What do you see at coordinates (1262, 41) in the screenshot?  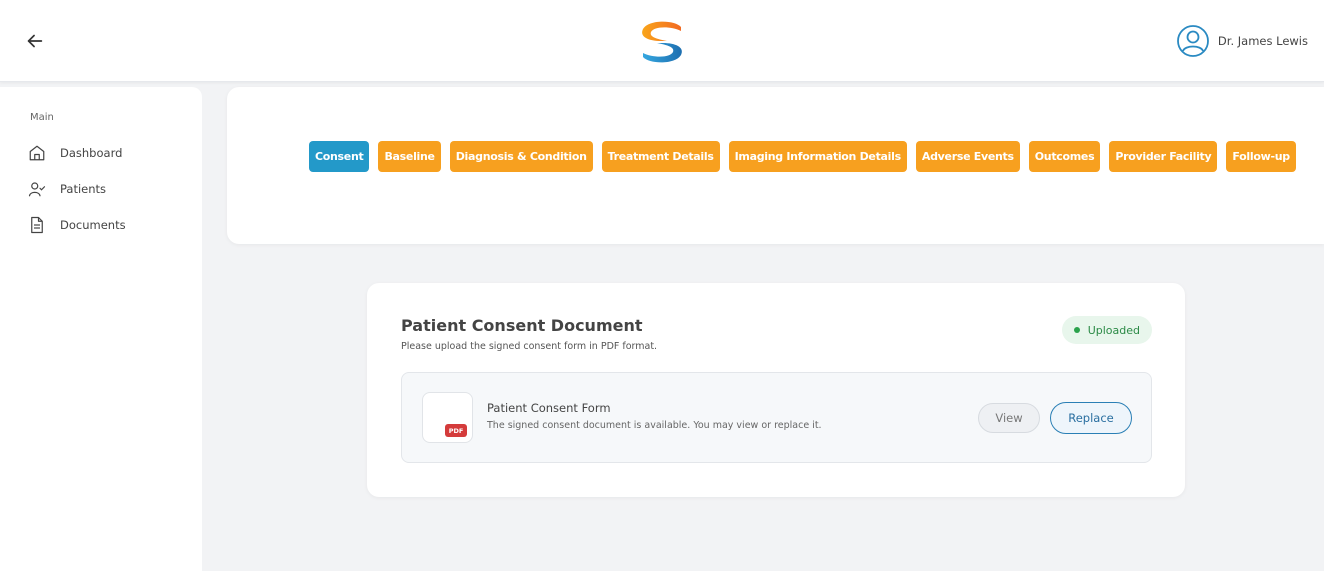 I see `user-name: Dr. James Lewis` at bounding box center [1262, 41].